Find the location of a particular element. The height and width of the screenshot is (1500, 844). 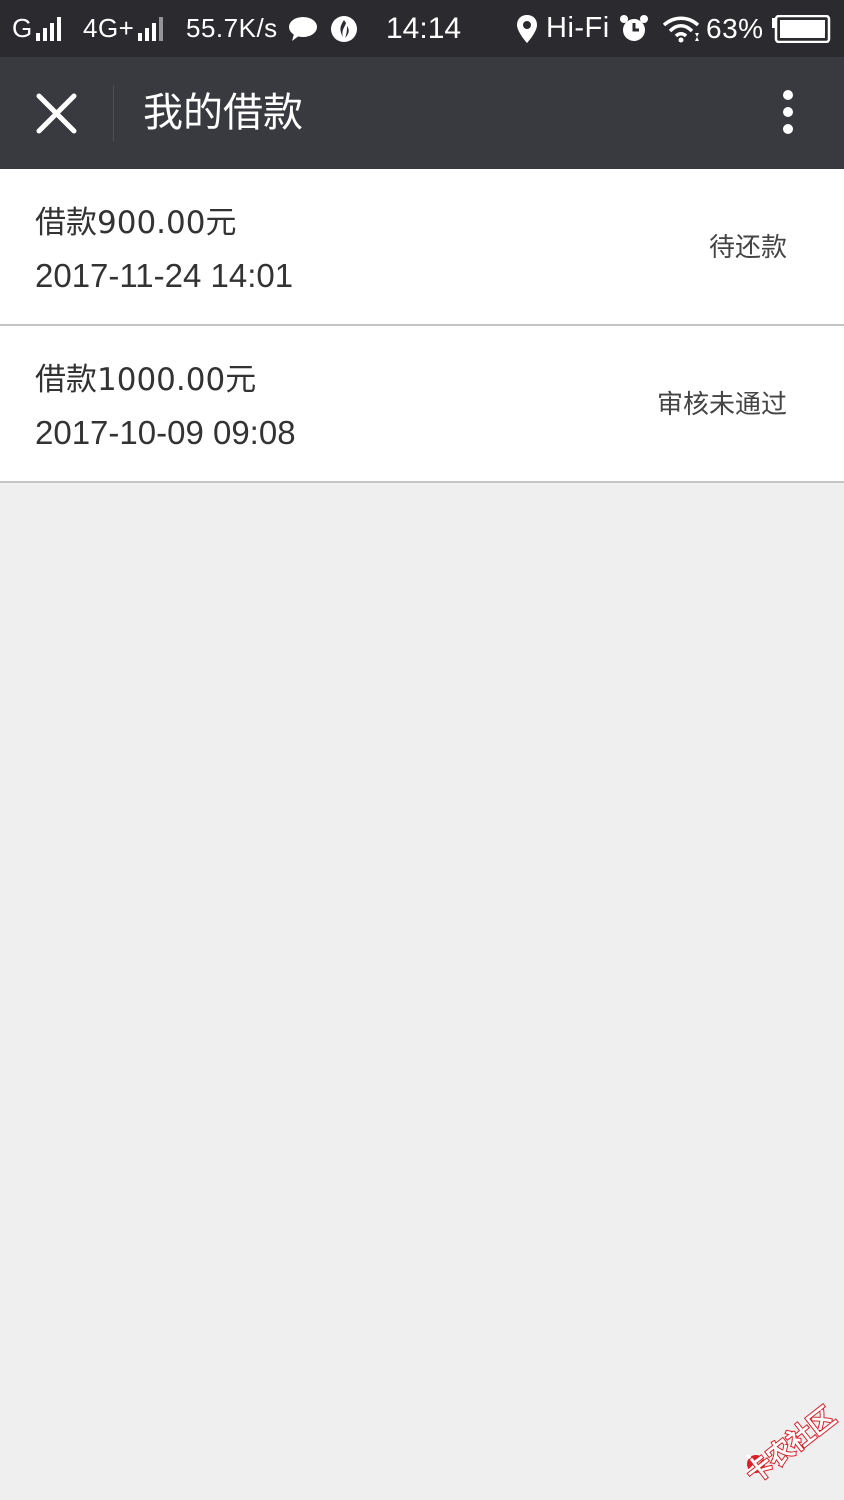

signal-2-icon is located at coordinates (150, 28).